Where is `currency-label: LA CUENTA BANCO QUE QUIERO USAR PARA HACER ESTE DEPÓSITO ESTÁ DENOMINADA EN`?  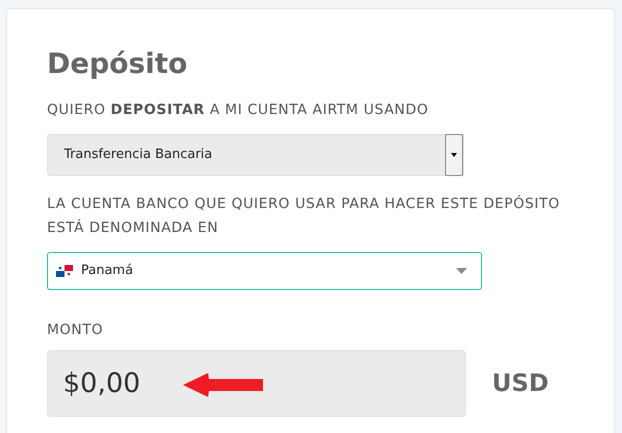
currency-label: LA CUENTA BANCO QUE QUIERO USAR PARA HACER ESTE DEPÓSITO ESTÁ DENOMINADA EN is located at coordinates (304, 216).